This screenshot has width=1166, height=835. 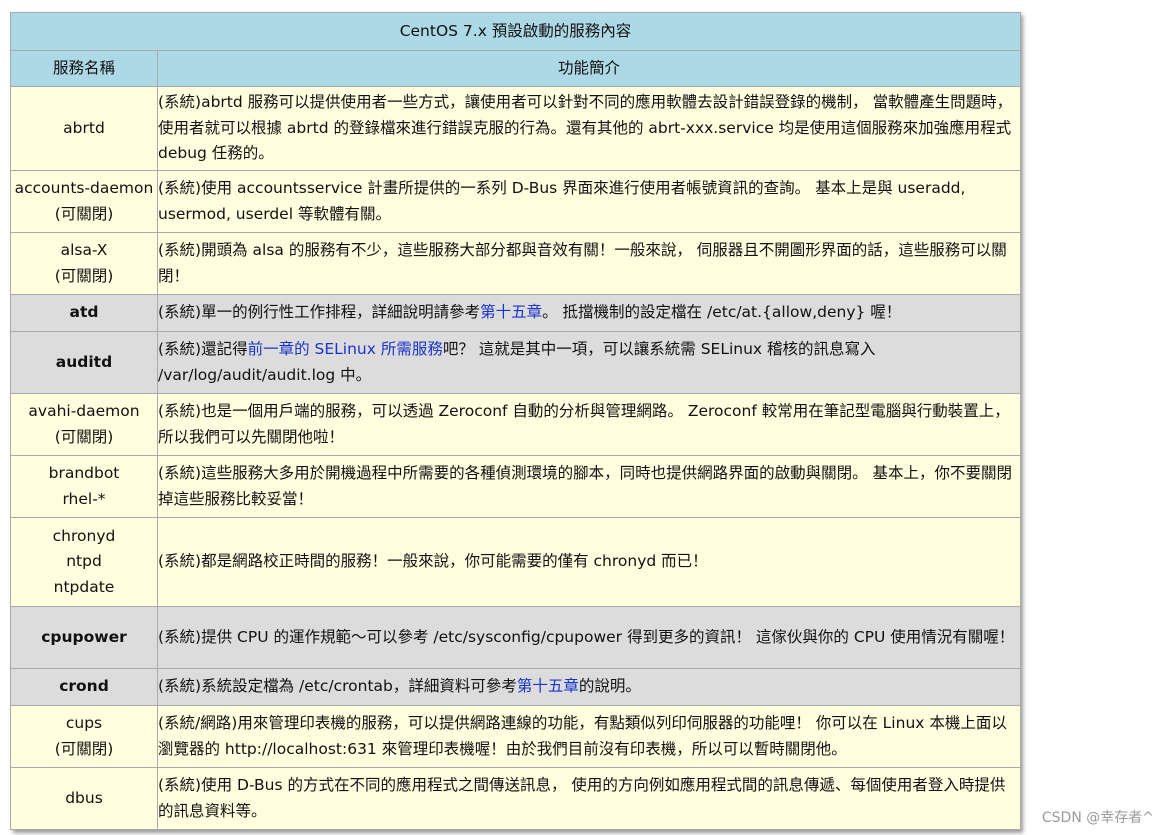 I want to click on service-name: cpupower, so click(x=84, y=636).